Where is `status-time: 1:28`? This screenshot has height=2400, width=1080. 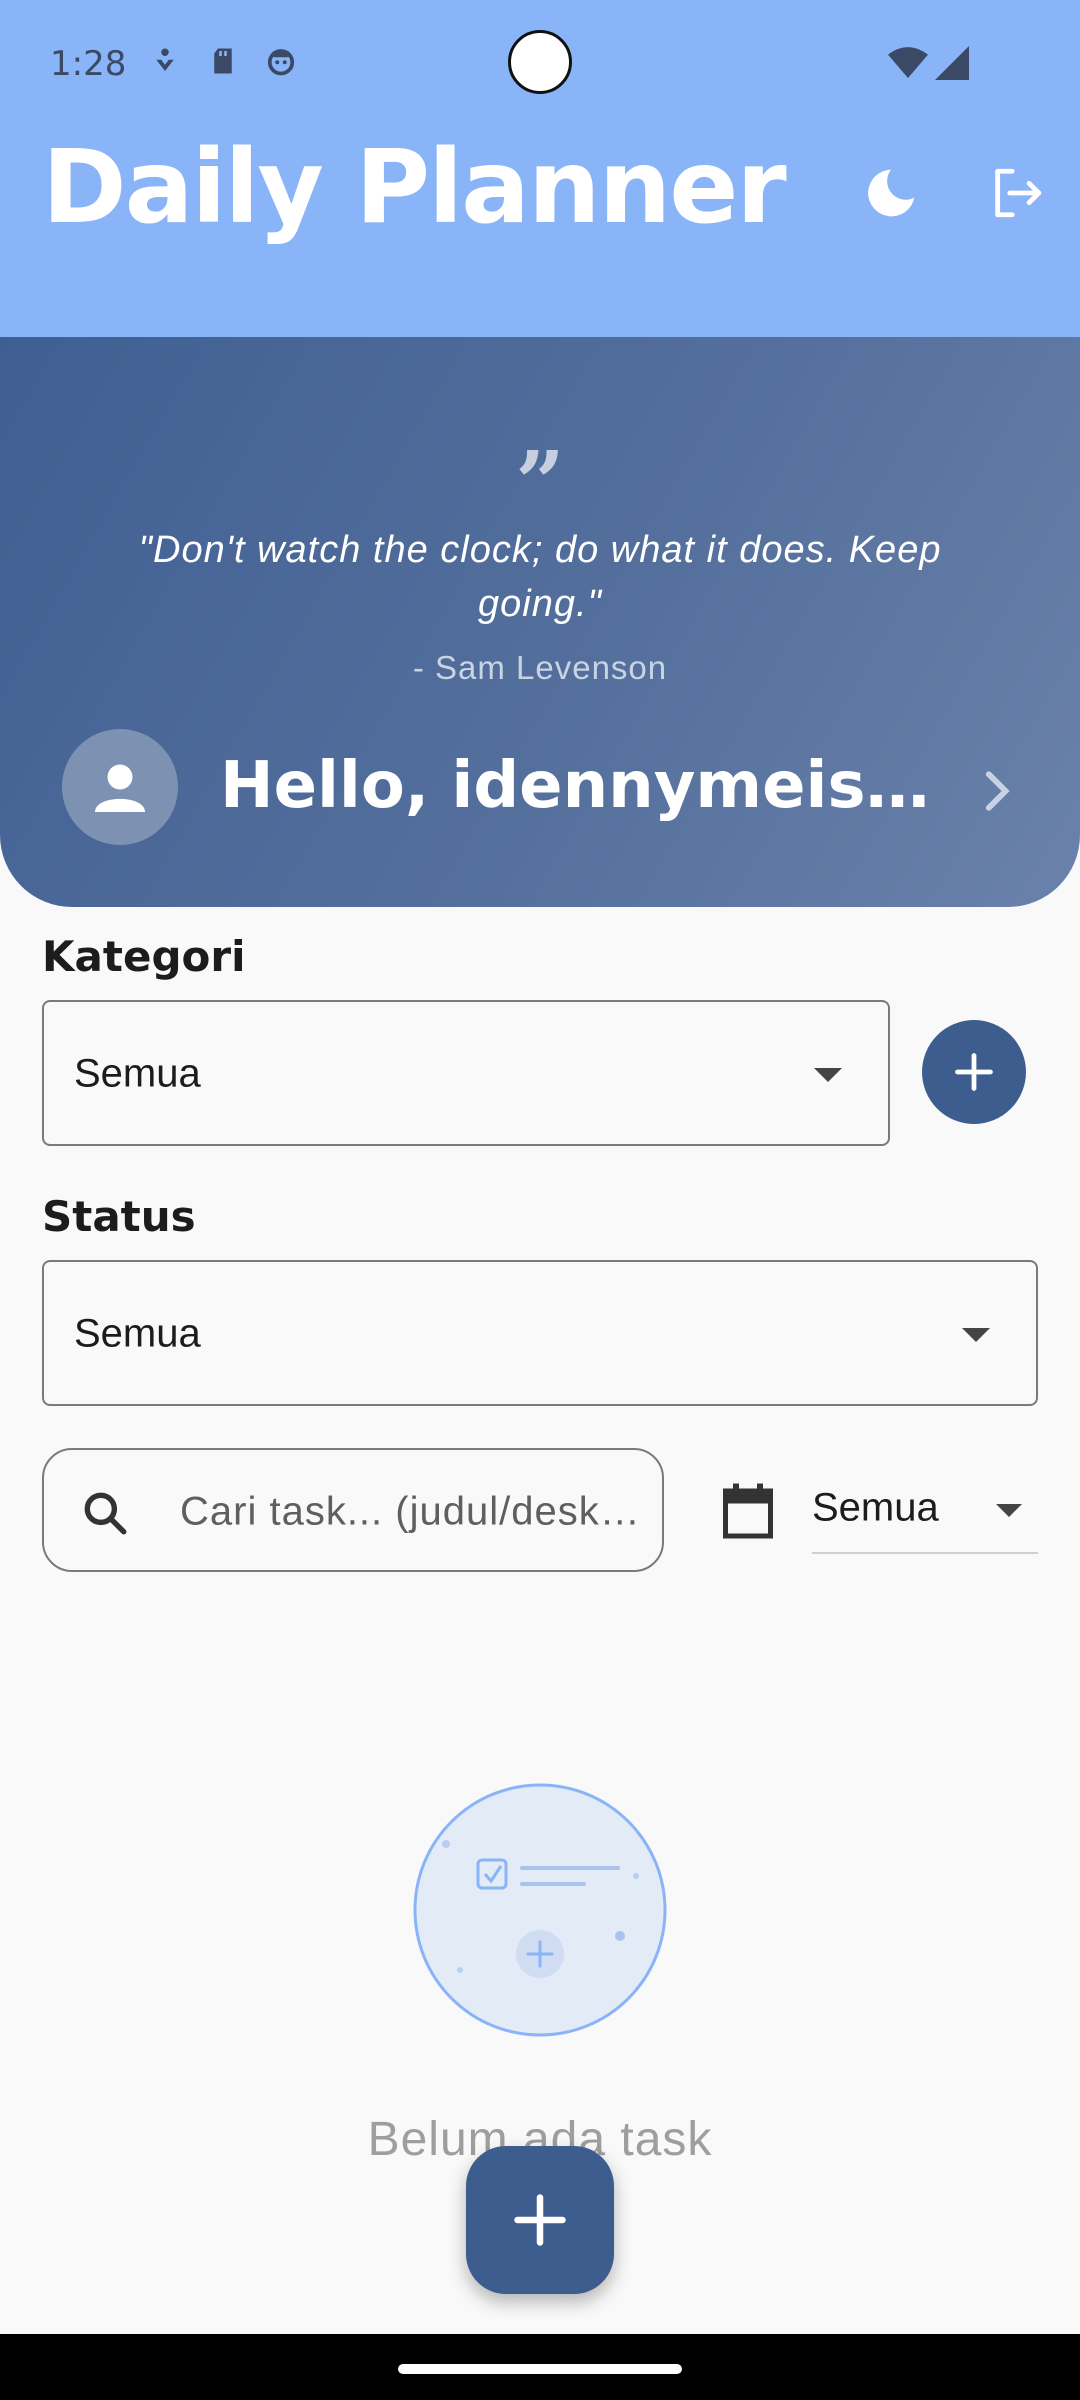
status-time: 1:28 is located at coordinates (88, 64).